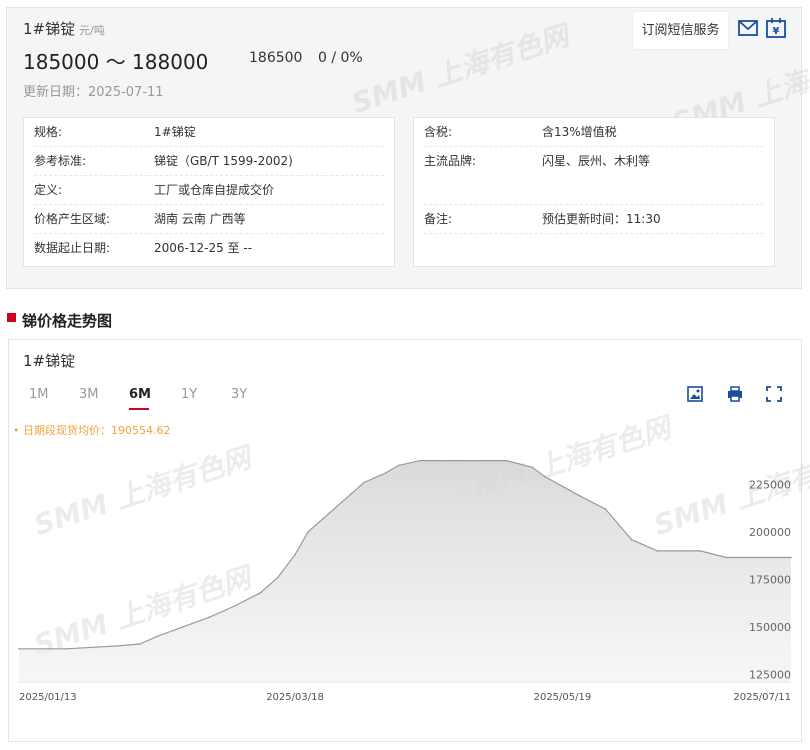 This screenshot has width=810, height=750. Describe the element at coordinates (563, 697) in the screenshot. I see `x-tick-label: 2025/05/19` at that location.